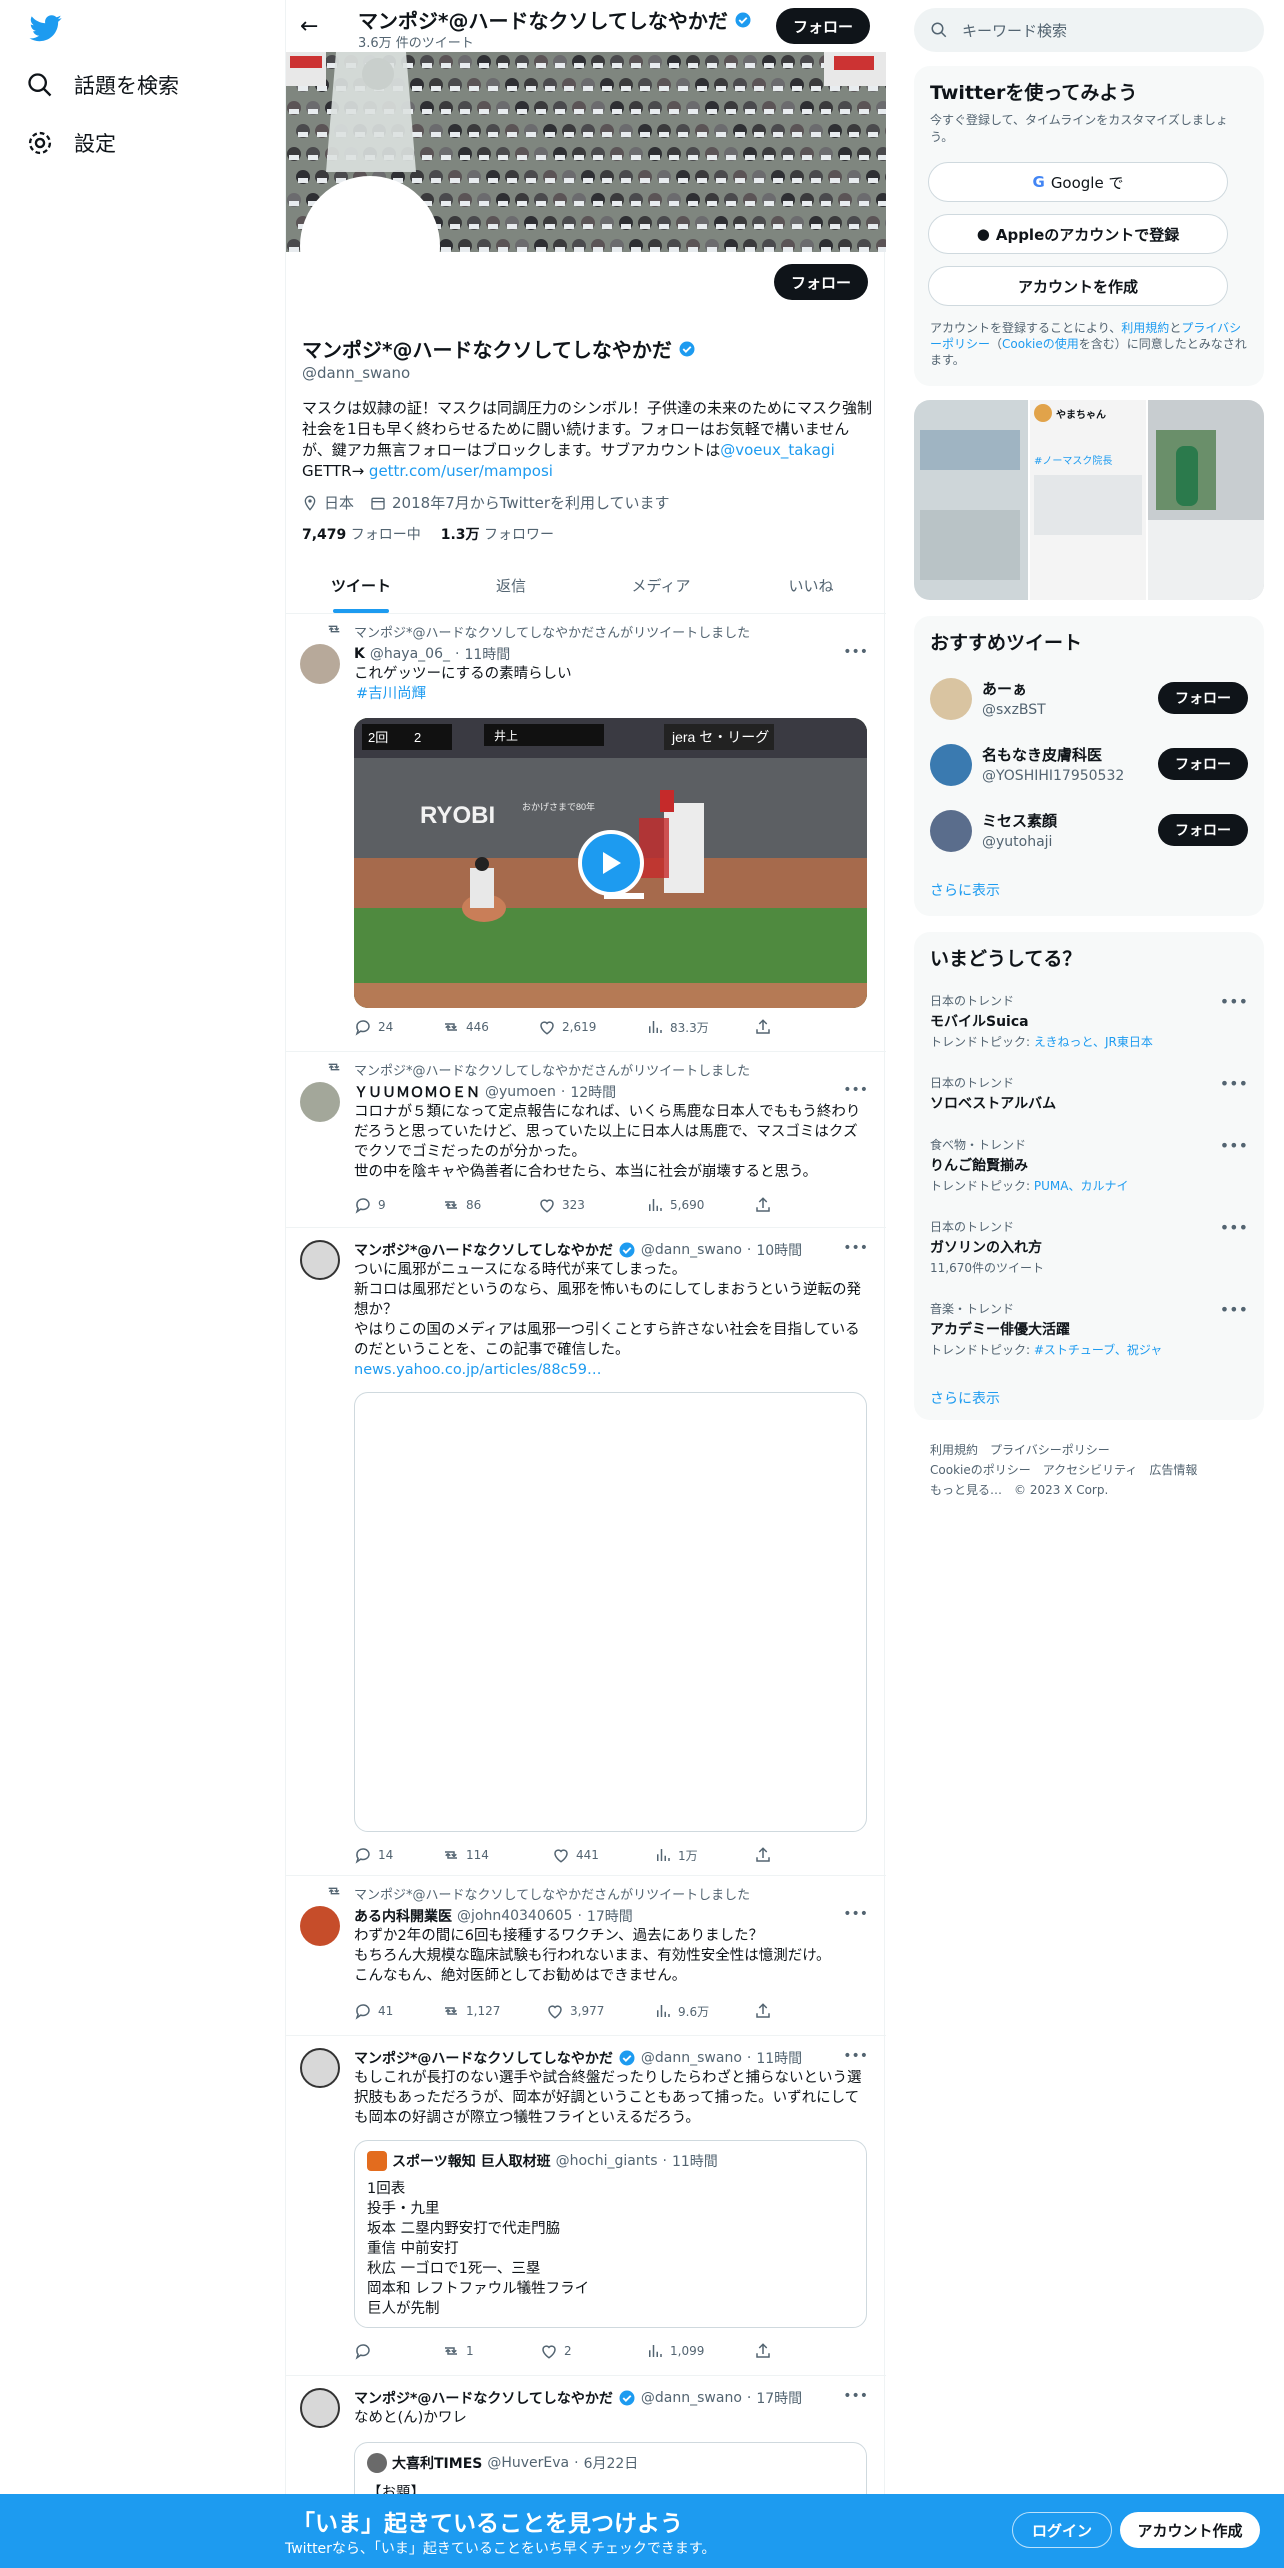  What do you see at coordinates (71, 143) in the screenshot?
I see `nav-settings: 設定` at bounding box center [71, 143].